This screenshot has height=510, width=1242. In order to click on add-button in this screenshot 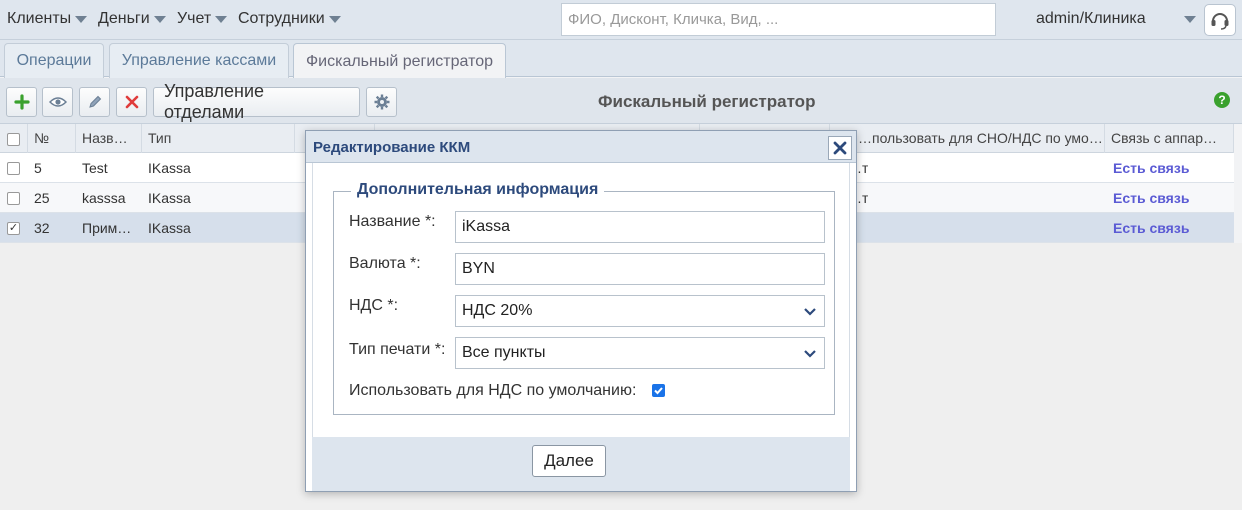, I will do `click(21, 102)`.